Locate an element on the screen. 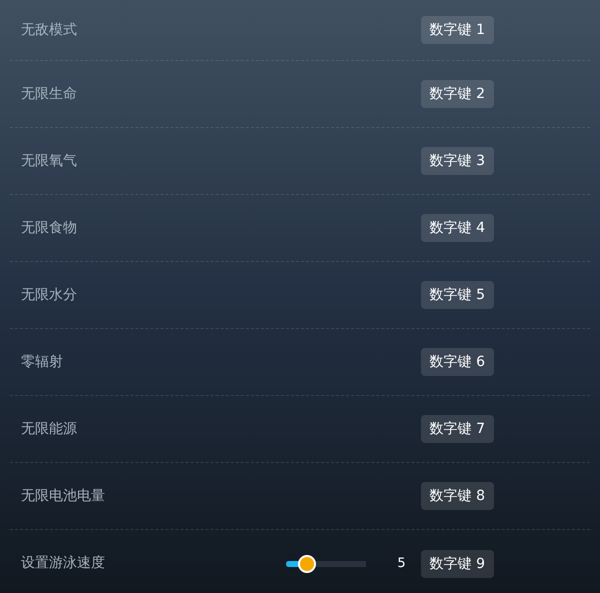  hotkey-button: 数字键 5 is located at coordinates (457, 295).